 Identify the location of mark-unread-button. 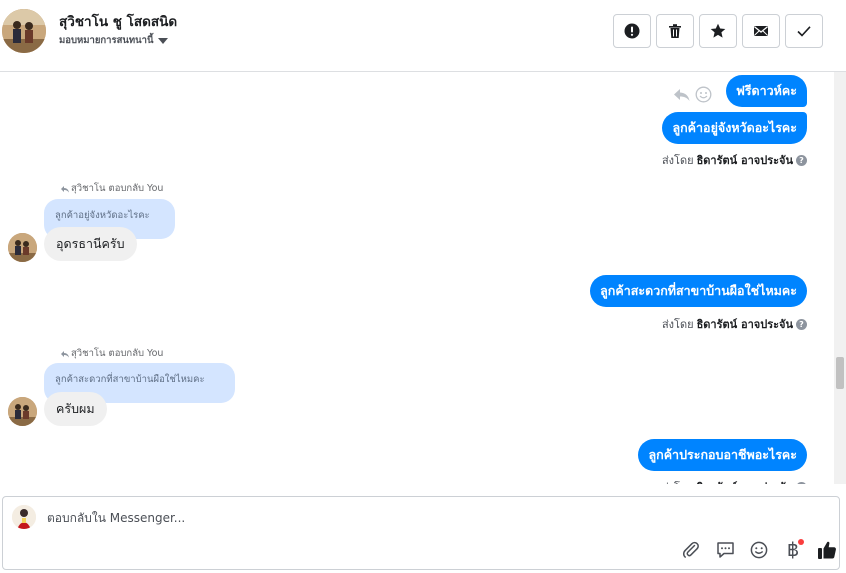
(761, 31).